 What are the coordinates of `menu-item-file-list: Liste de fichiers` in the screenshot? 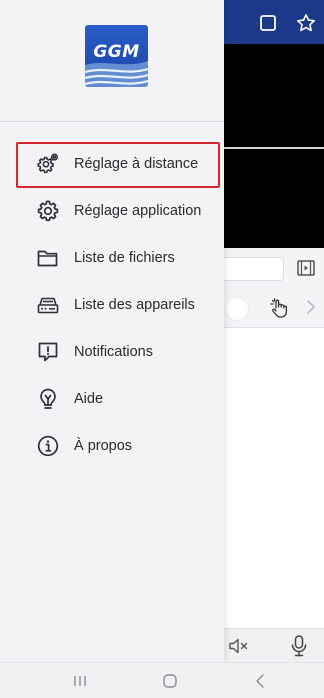 It's located at (112, 257).